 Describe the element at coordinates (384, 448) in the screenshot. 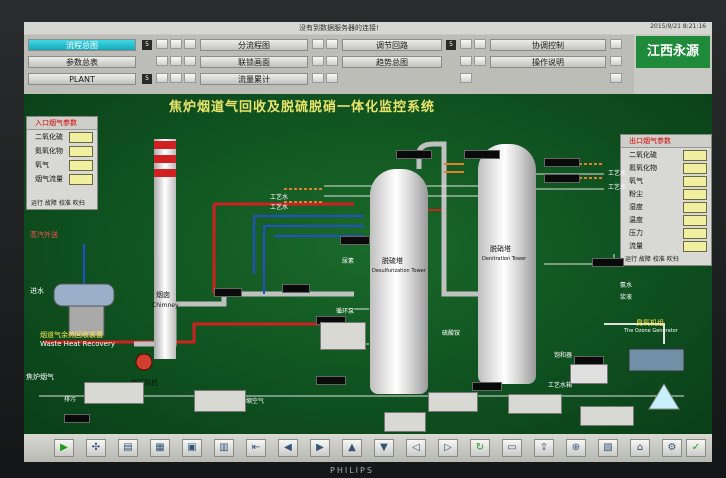

I see `down-icon: ▼` at that location.